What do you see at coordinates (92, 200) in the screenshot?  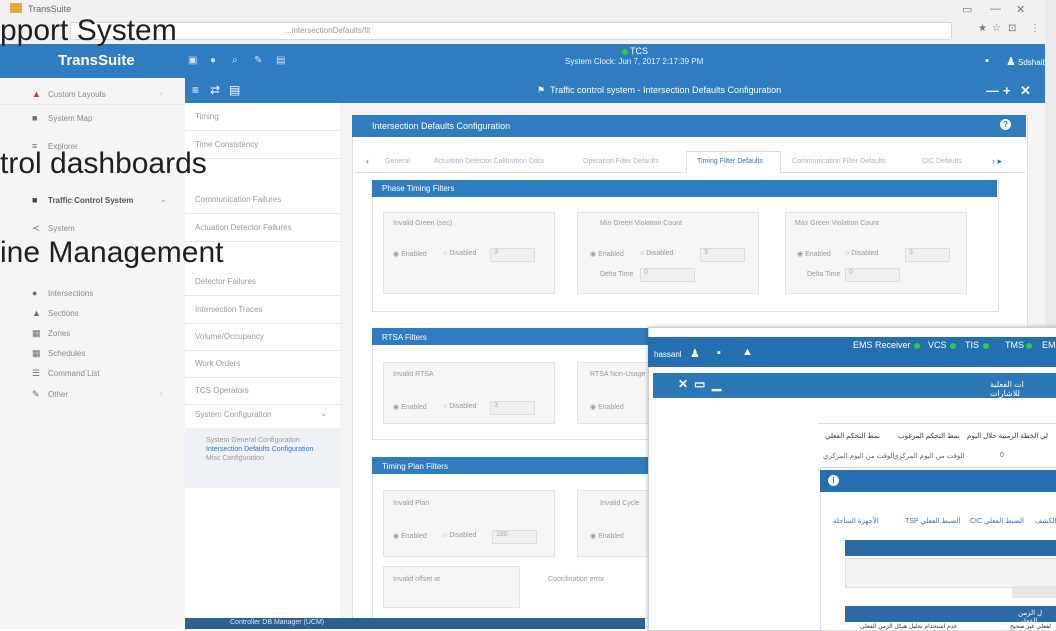 I see `sidebar-item-traffic-control-system: ■ Traffic Control System ⌄` at bounding box center [92, 200].